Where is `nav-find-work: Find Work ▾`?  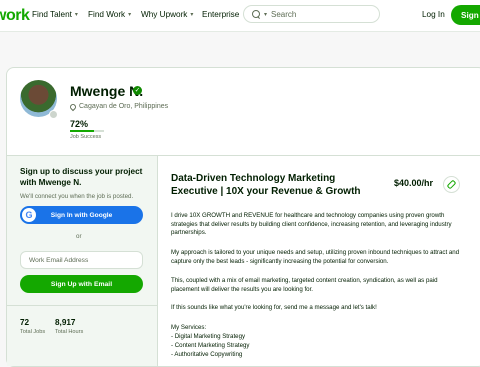 nav-find-work: Find Work ▾ is located at coordinates (109, 14).